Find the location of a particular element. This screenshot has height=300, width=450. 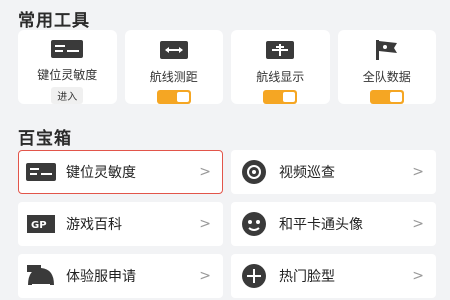

airplane-icon is located at coordinates (280, 50).